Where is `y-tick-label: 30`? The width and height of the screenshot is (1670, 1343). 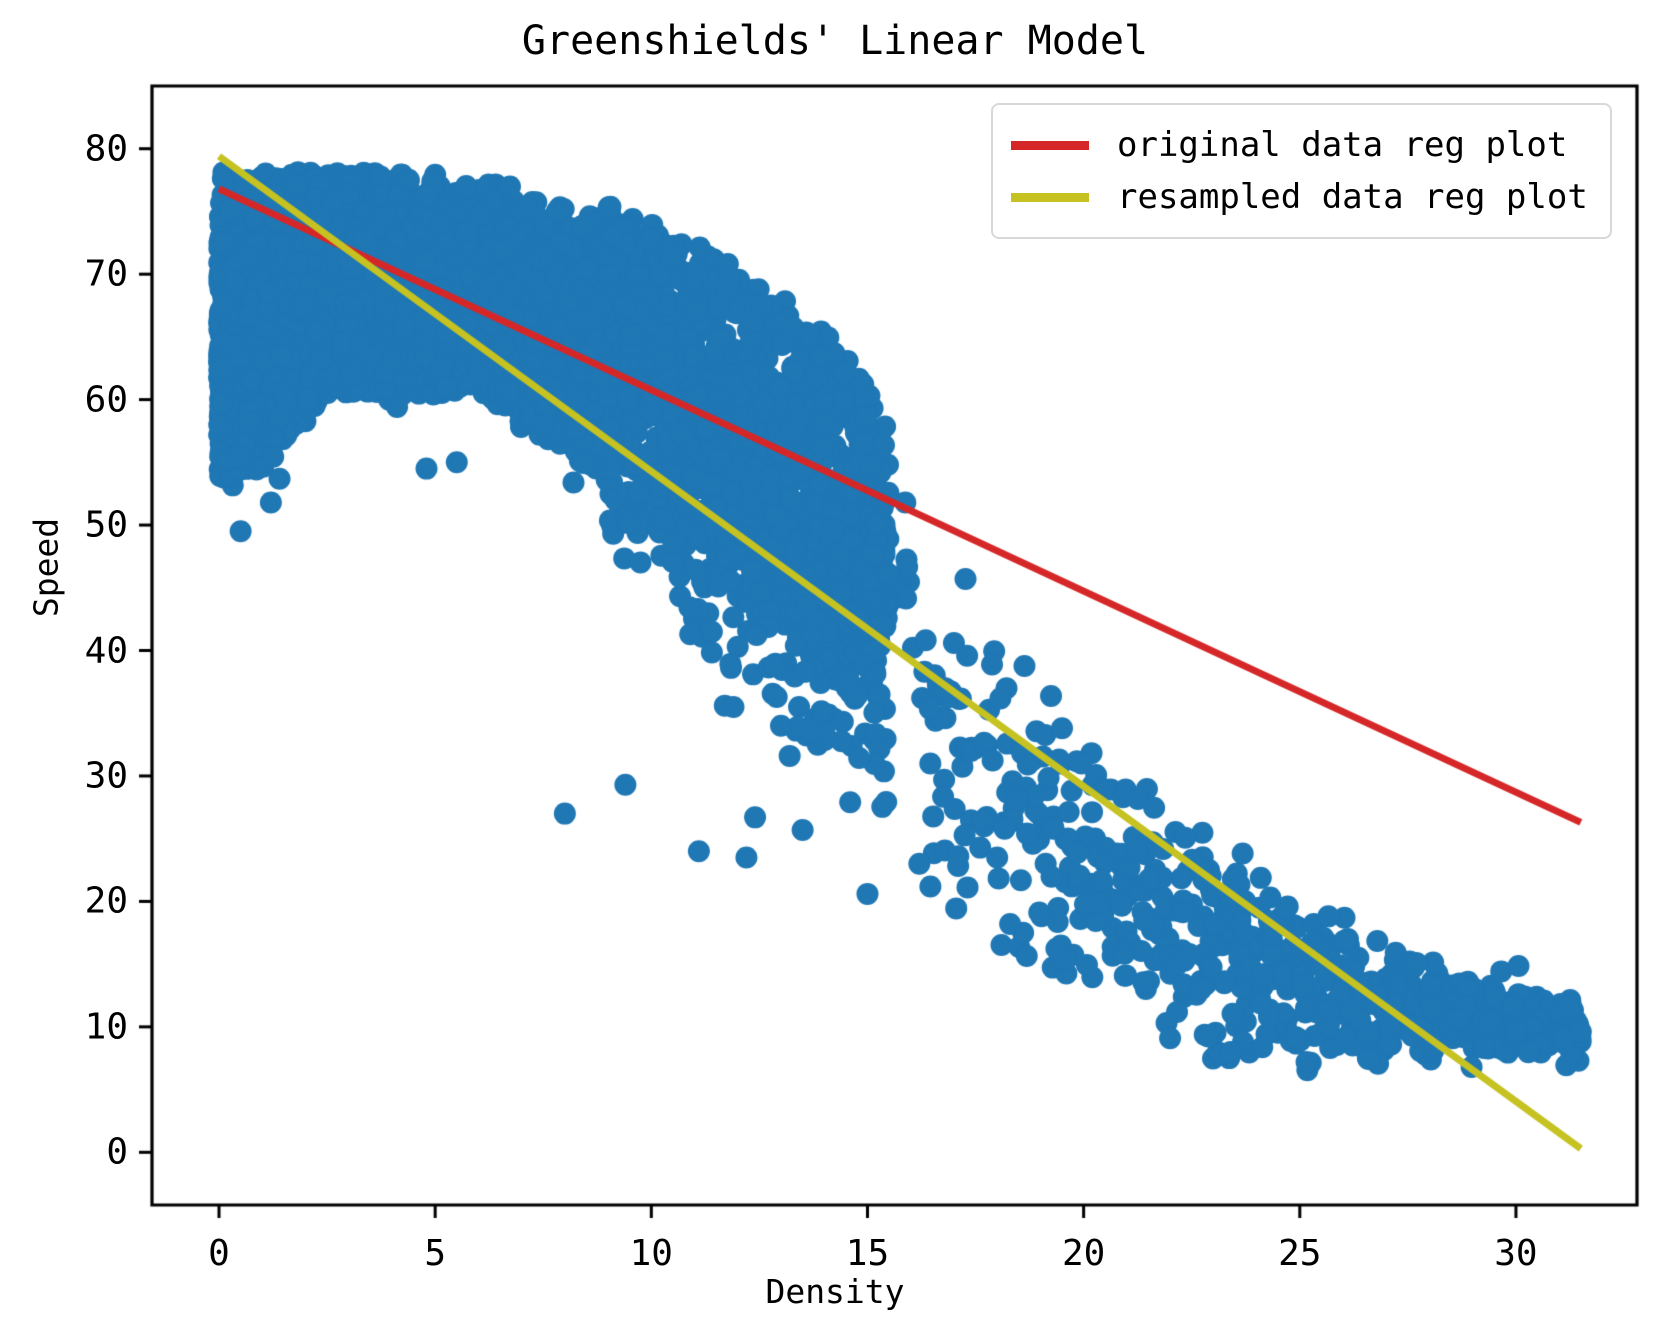 y-tick-label: 30 is located at coordinates (106, 776).